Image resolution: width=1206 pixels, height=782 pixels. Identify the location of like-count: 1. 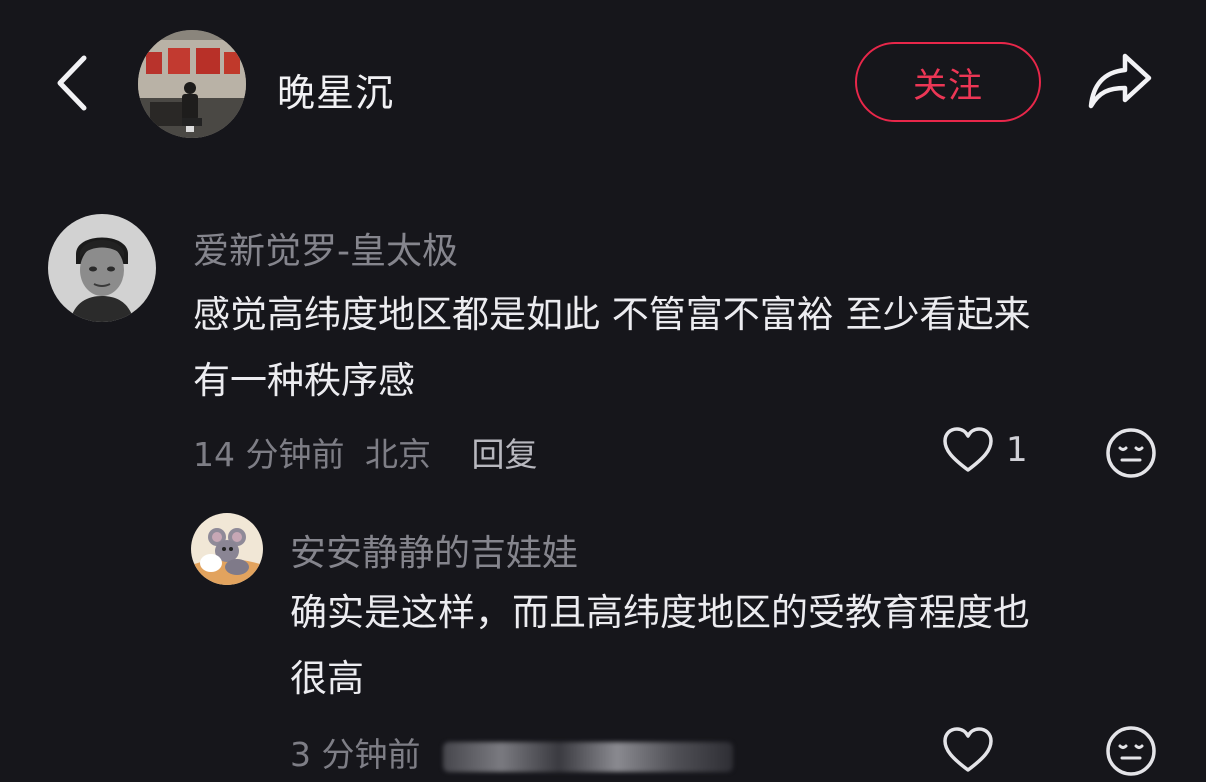
(1017, 450).